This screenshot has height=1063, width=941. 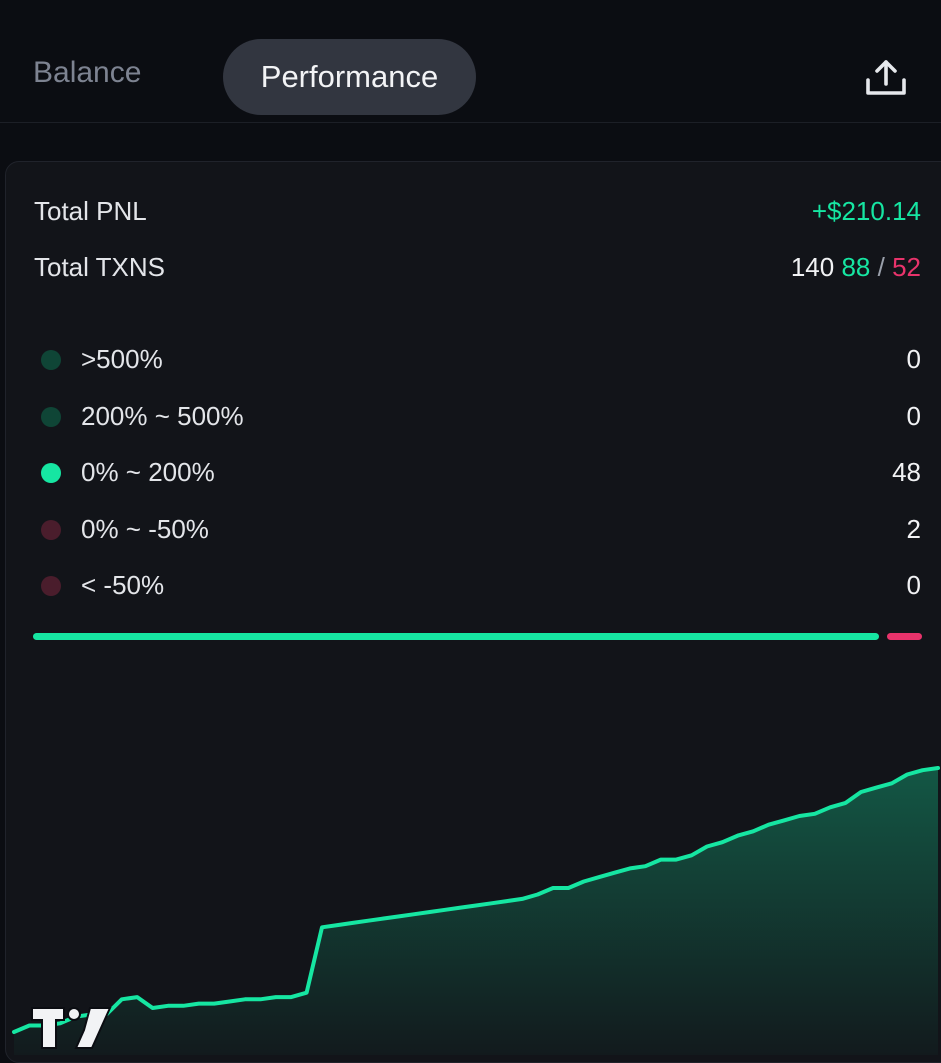 What do you see at coordinates (866, 211) in the screenshot?
I see `total-pnl-value: +$210.14` at bounding box center [866, 211].